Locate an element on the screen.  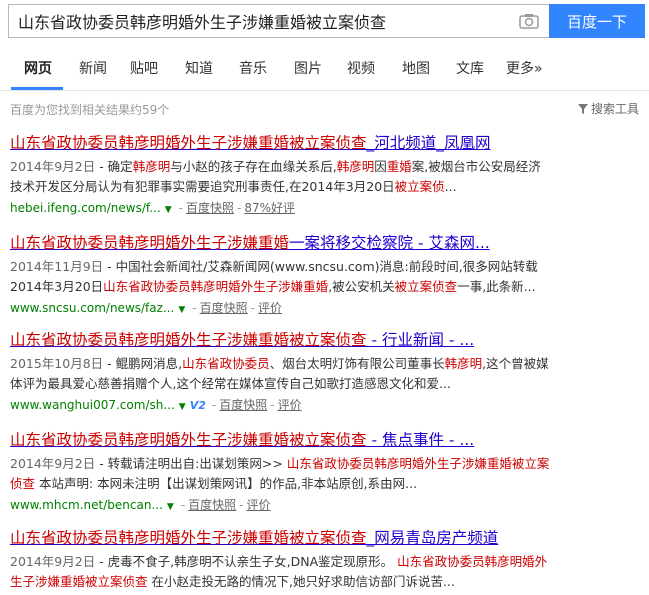
v2-badge: V2 is located at coordinates (198, 405).